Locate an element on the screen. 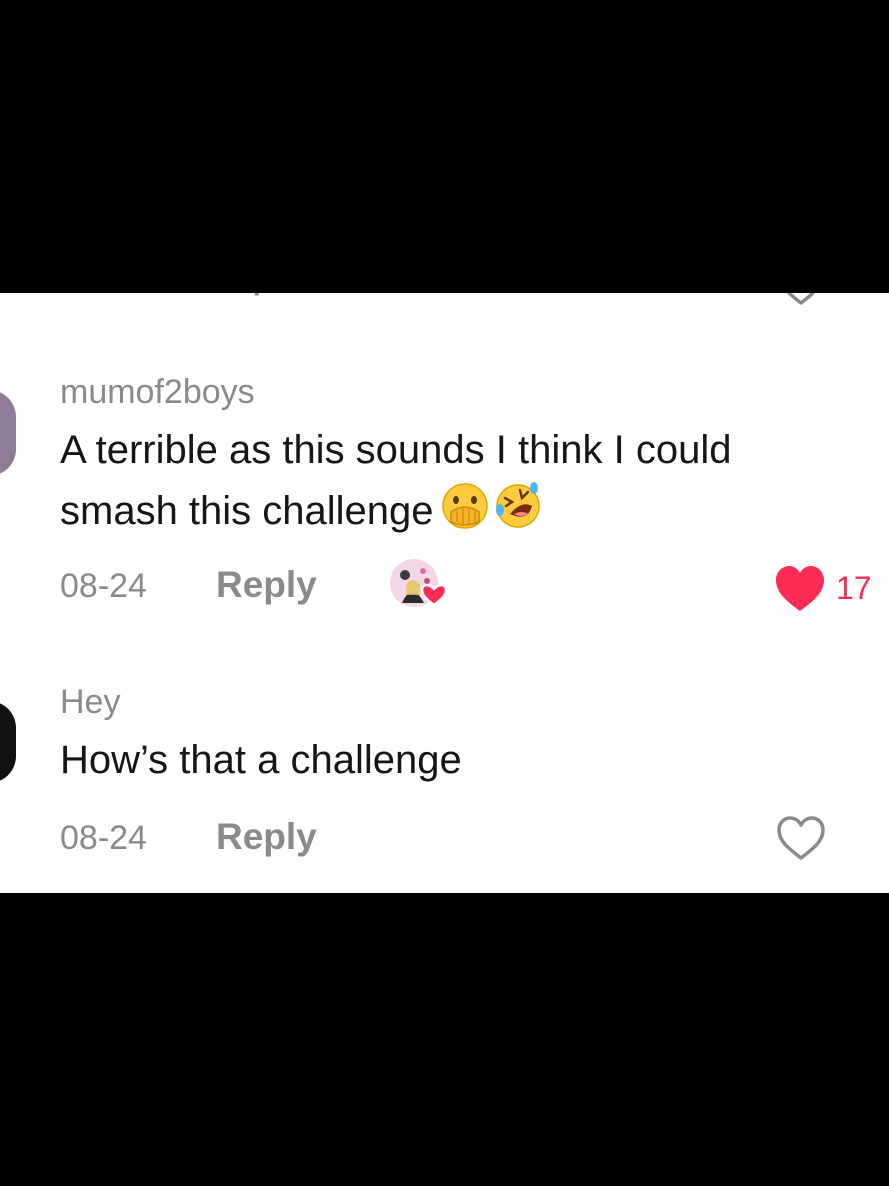  like-heart-outline-icon is located at coordinates (801, 838).